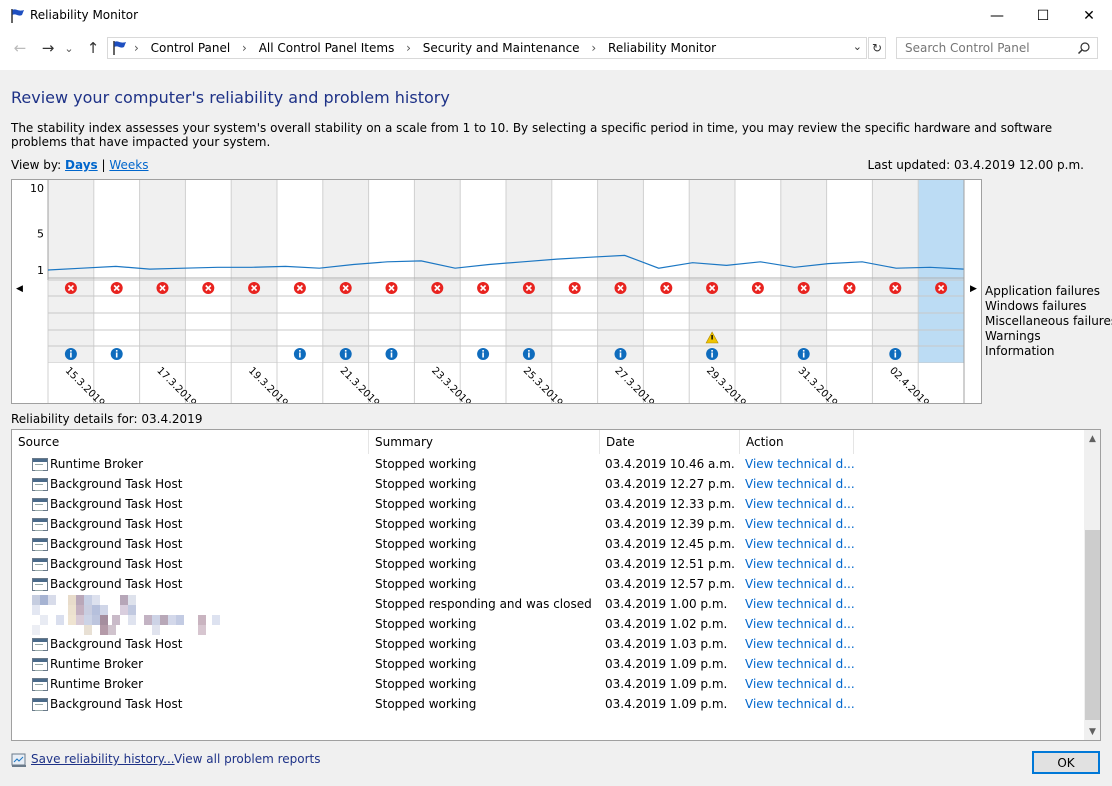 The image size is (1112, 786). I want to click on view-all-problem-reports-text: View all problem reports, so click(247, 759).